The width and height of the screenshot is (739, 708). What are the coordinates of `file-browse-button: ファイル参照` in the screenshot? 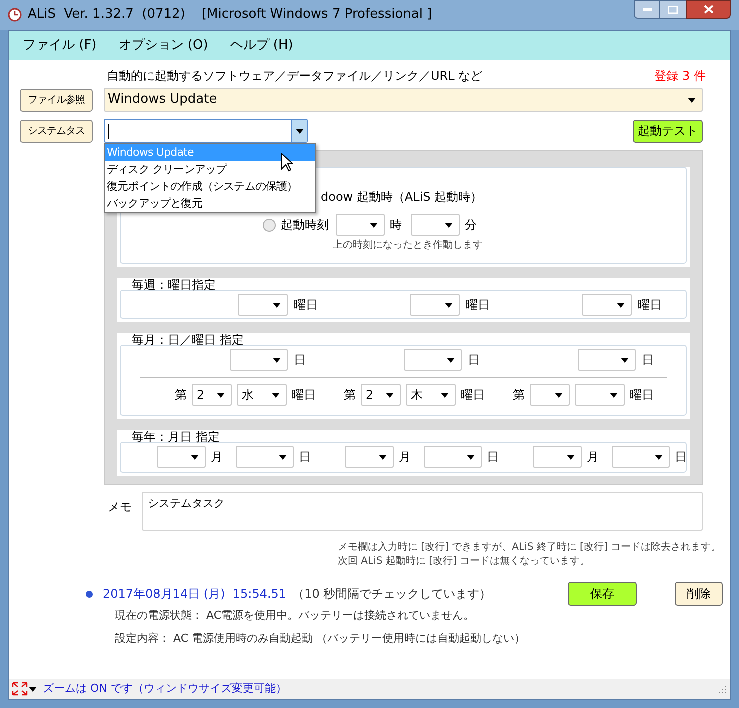 It's located at (56, 100).